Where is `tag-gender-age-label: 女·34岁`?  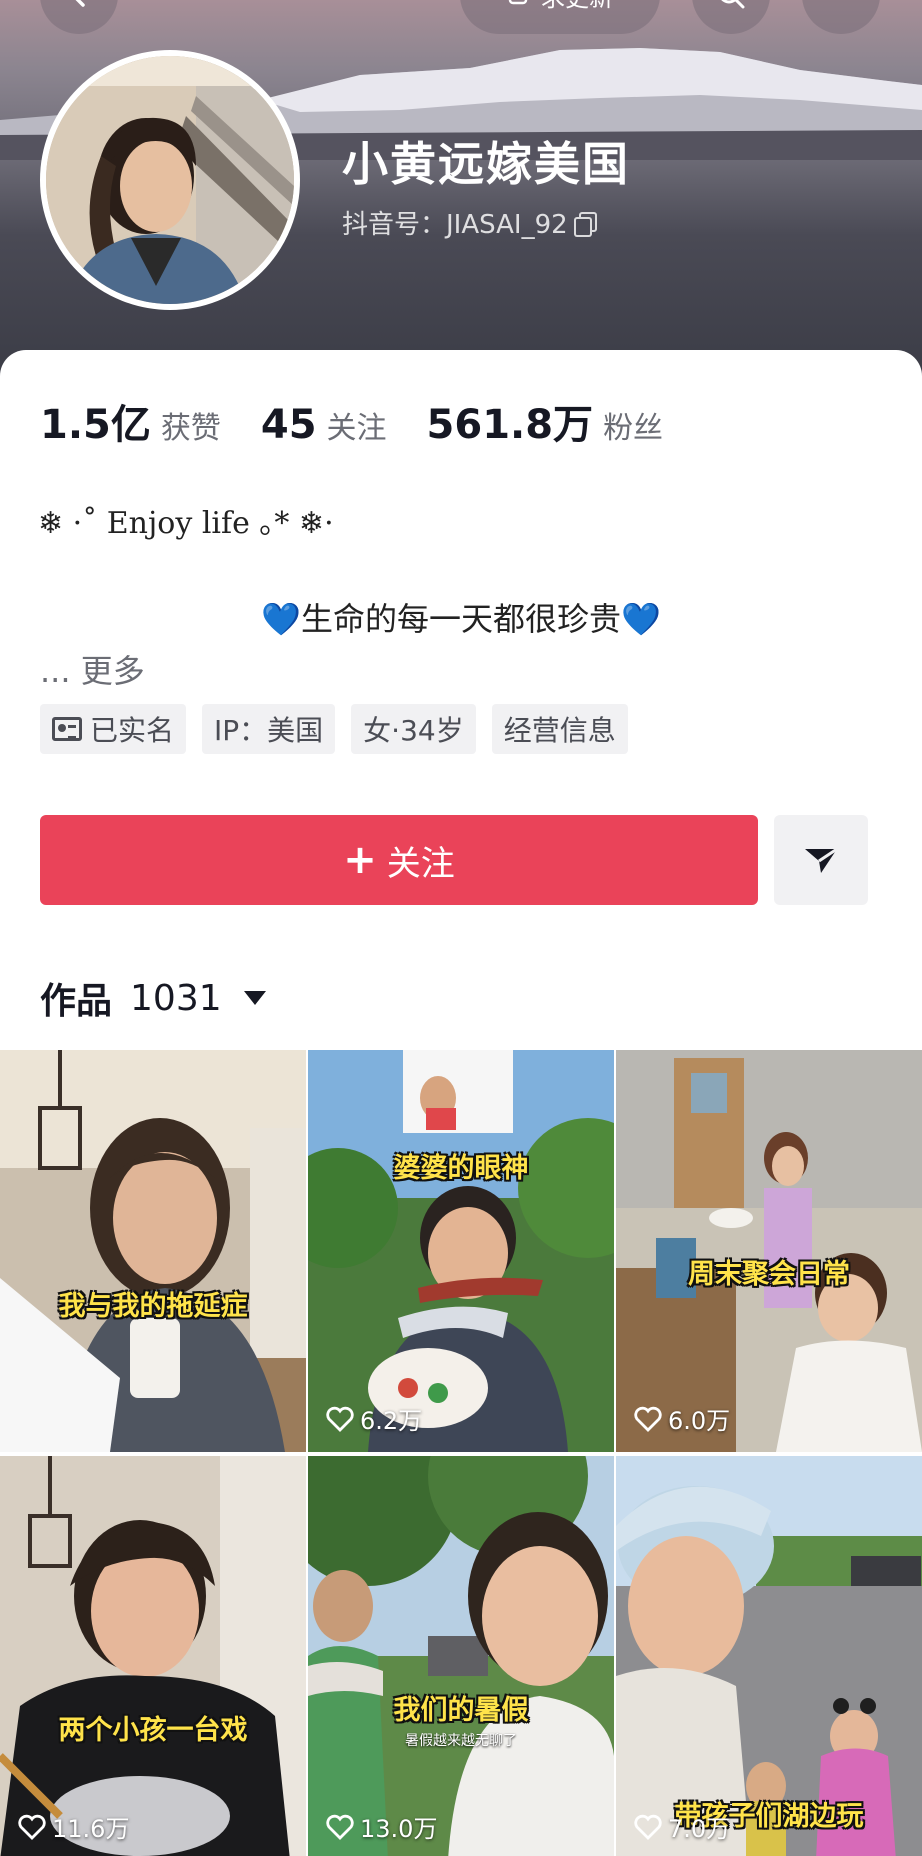
tag-gender-age-label: 女·34岁 is located at coordinates (413, 730).